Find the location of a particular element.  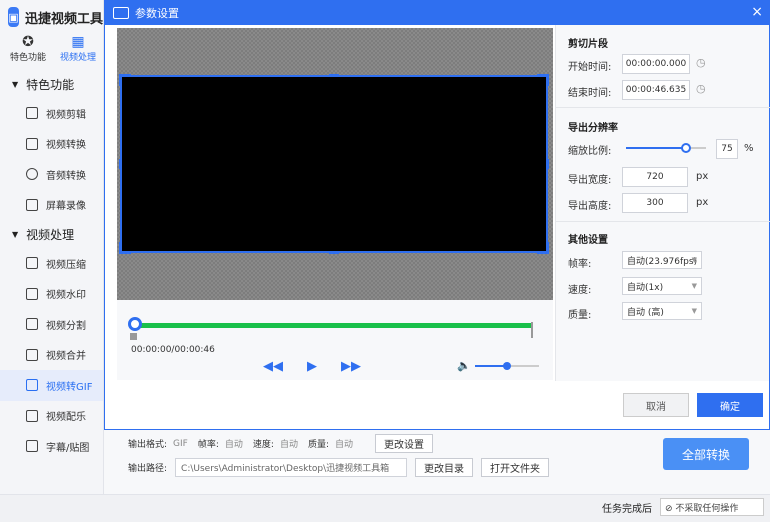

sidebar-item-video-compress: 视频压缩 is located at coordinates (51, 263).